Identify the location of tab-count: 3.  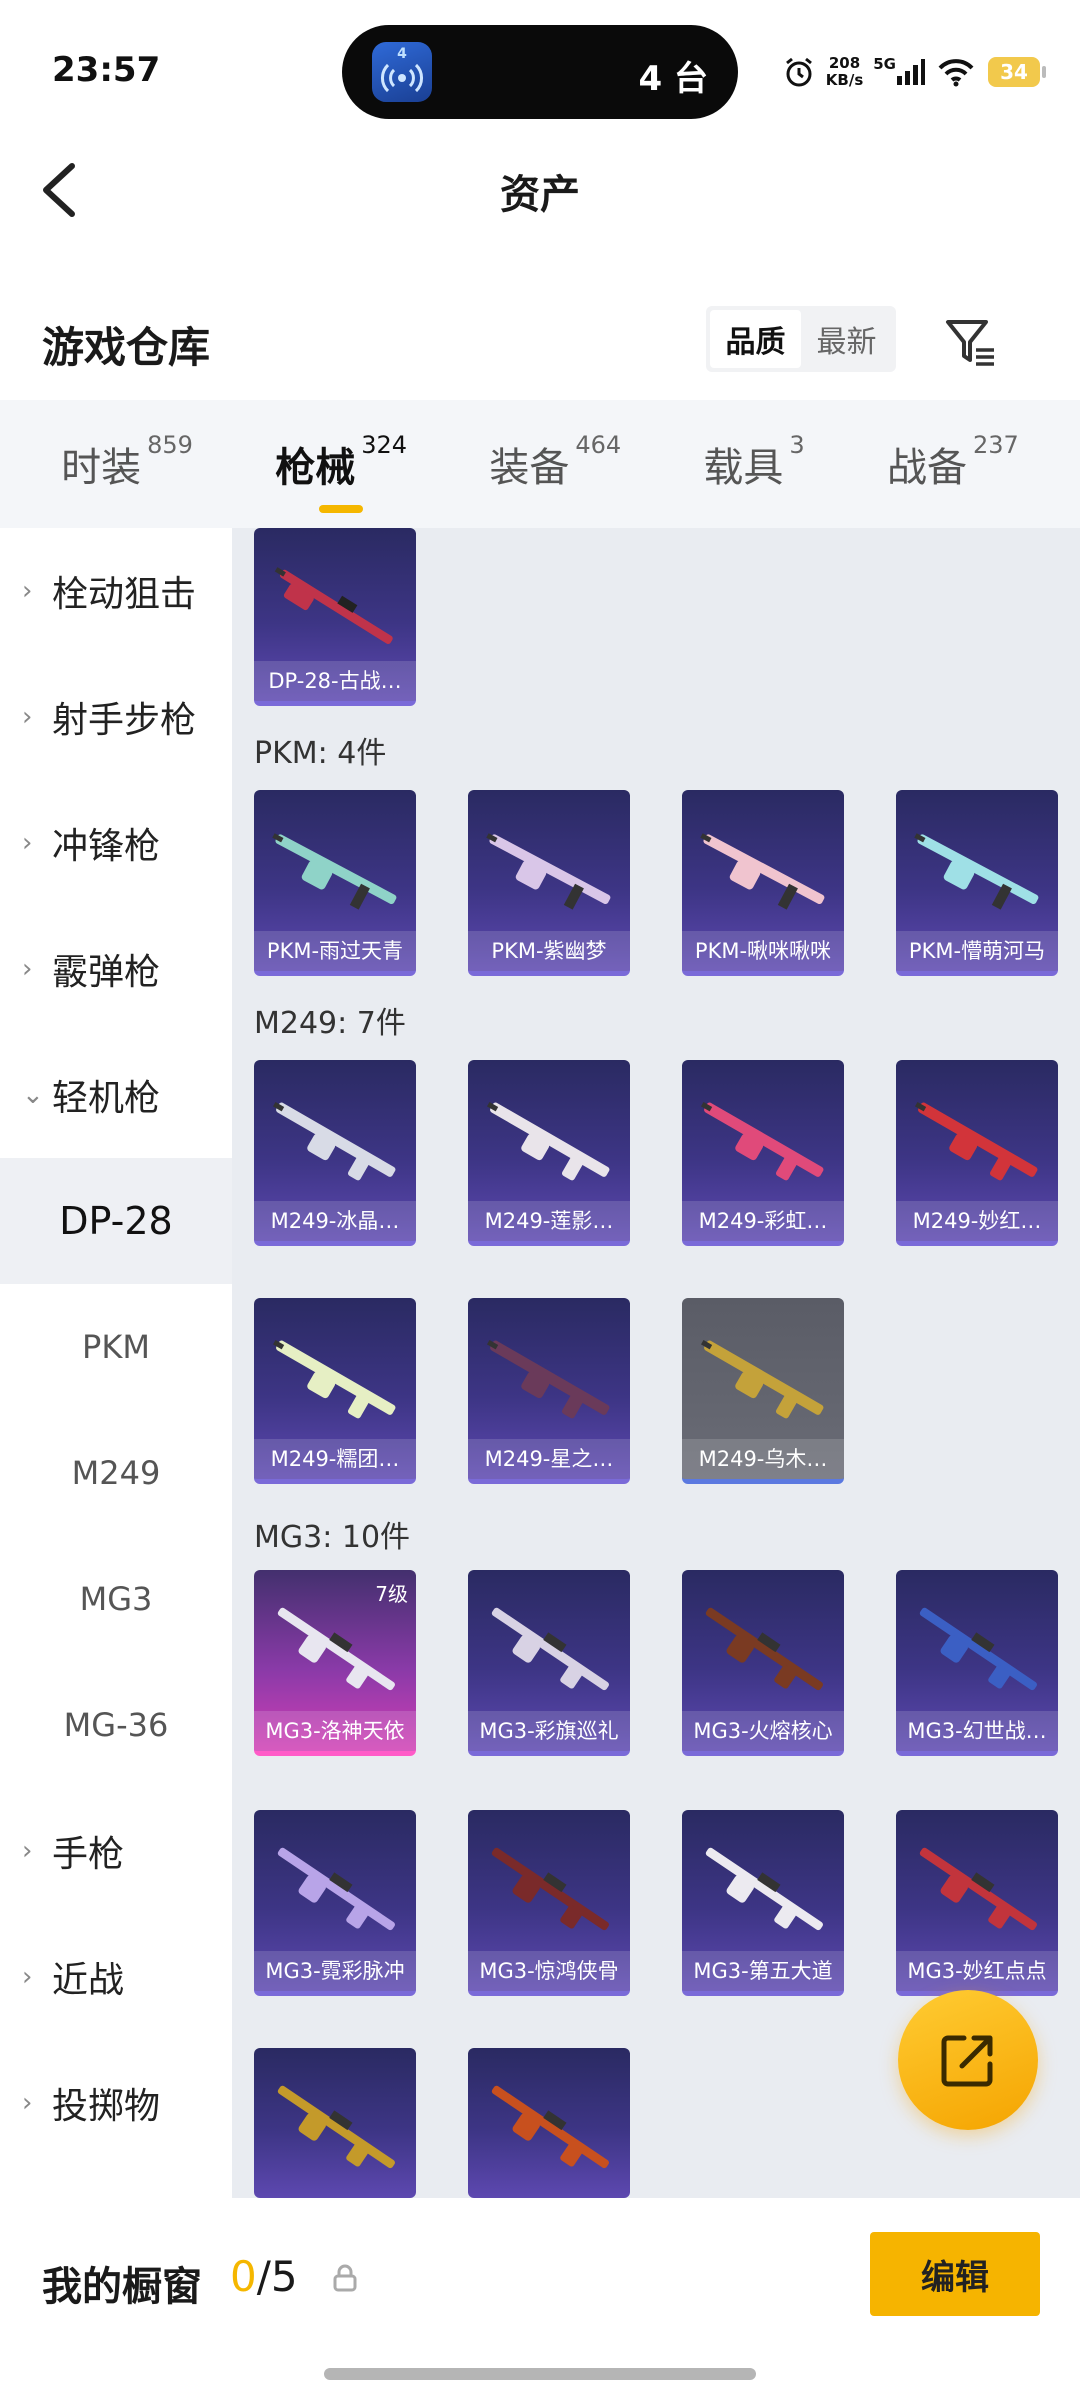
(797, 445).